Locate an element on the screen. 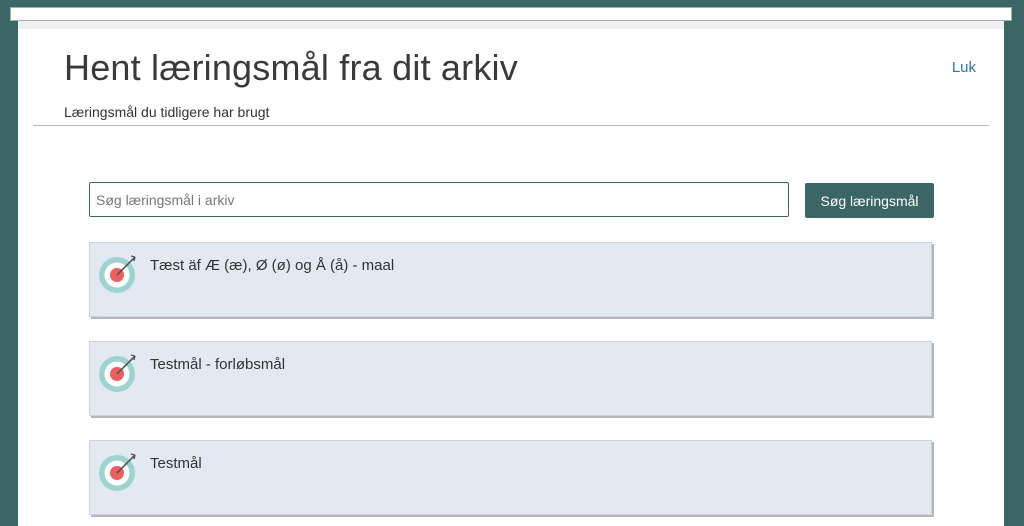  dialog-title: Hent læringsmål fra dit arkiv is located at coordinates (291, 67).